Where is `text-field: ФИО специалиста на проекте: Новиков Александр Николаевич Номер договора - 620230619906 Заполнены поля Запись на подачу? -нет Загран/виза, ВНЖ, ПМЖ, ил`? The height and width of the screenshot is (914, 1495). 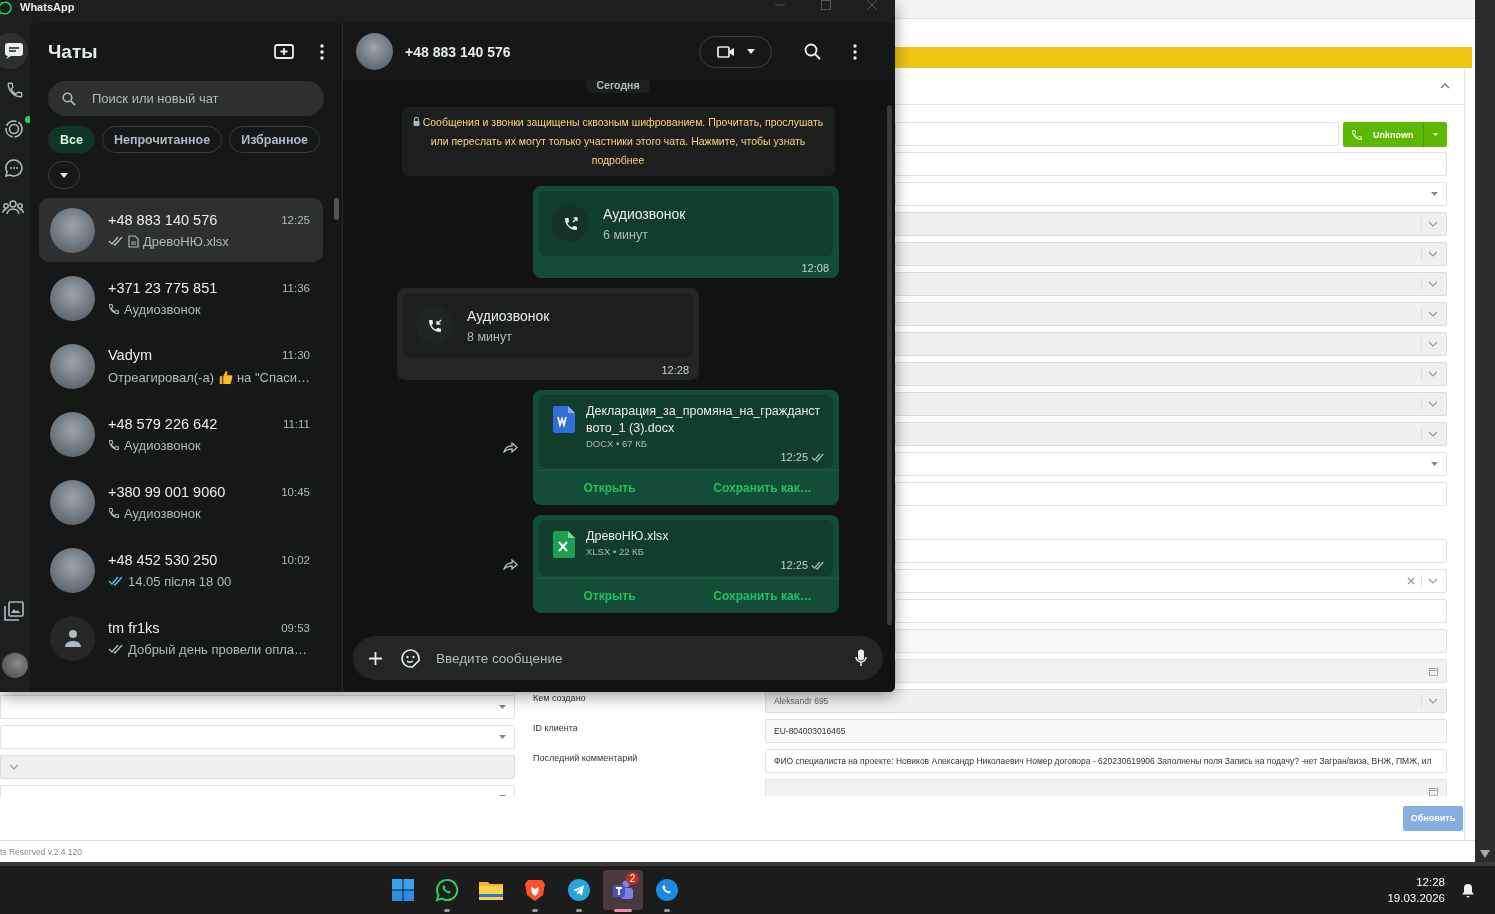 text-field: ФИО специалиста на проекте: Новиков Александр Николаевич Номер договора - 620230619906 Заполнены поля Запись на подачу? -нет Загран/виза, ВНЖ, ПМЖ, ил is located at coordinates (1106, 761).